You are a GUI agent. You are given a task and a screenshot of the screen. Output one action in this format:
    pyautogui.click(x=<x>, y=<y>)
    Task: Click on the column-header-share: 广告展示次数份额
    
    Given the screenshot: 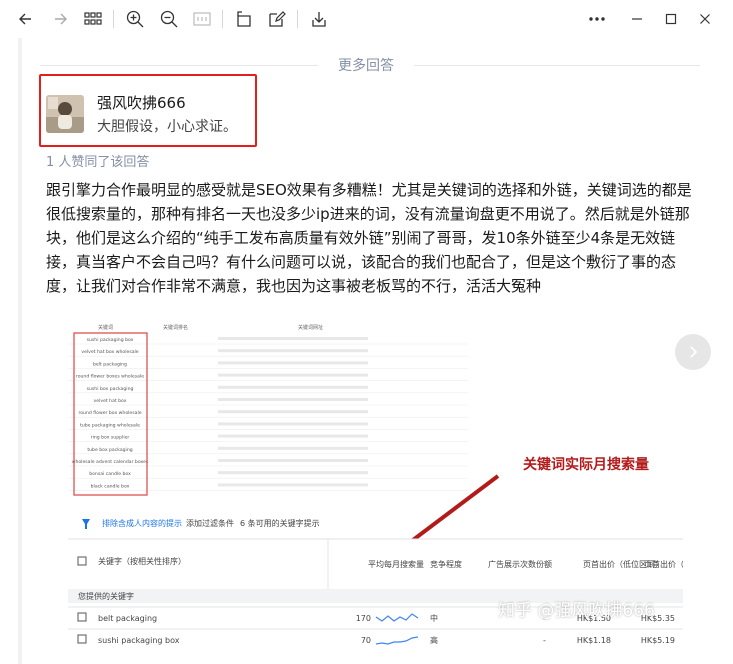 What is the action you would take?
    pyautogui.click(x=520, y=564)
    